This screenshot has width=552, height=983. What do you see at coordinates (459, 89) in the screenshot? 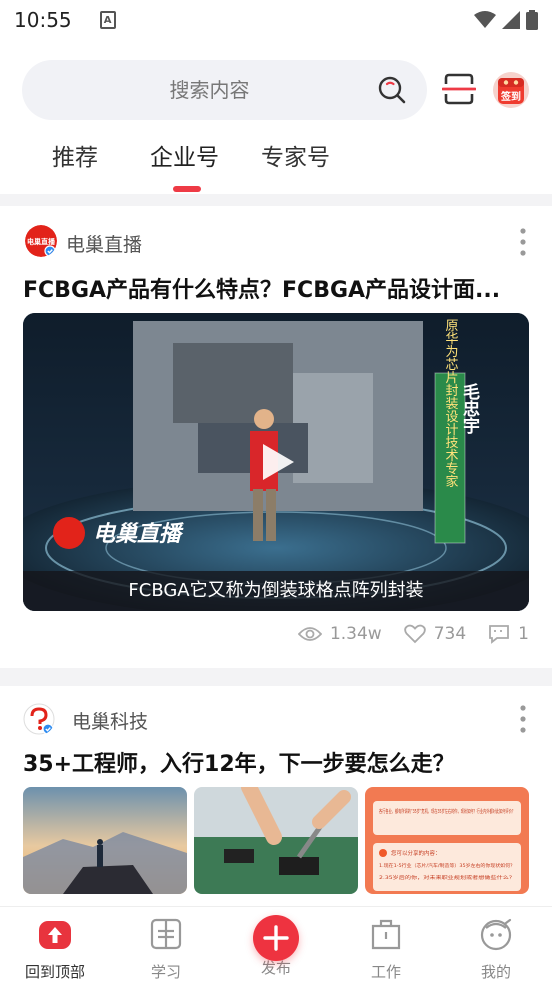
I see `scan-icon` at bounding box center [459, 89].